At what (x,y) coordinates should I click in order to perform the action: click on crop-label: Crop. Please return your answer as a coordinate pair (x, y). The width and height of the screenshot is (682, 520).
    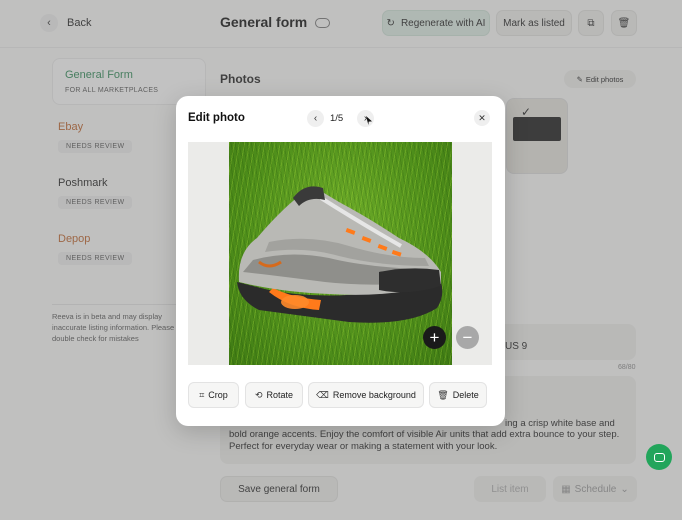
    Looking at the image, I should click on (218, 395).